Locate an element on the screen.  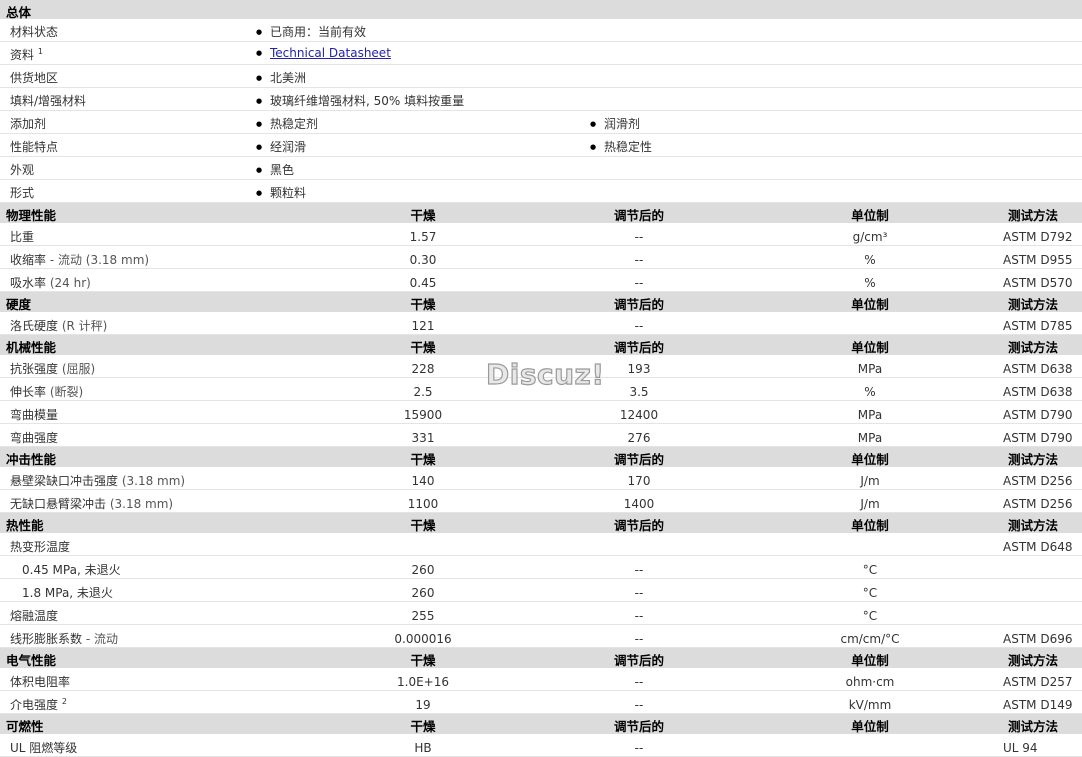
property-label: 0.45 MPa, 未退火 is located at coordinates (71, 570).